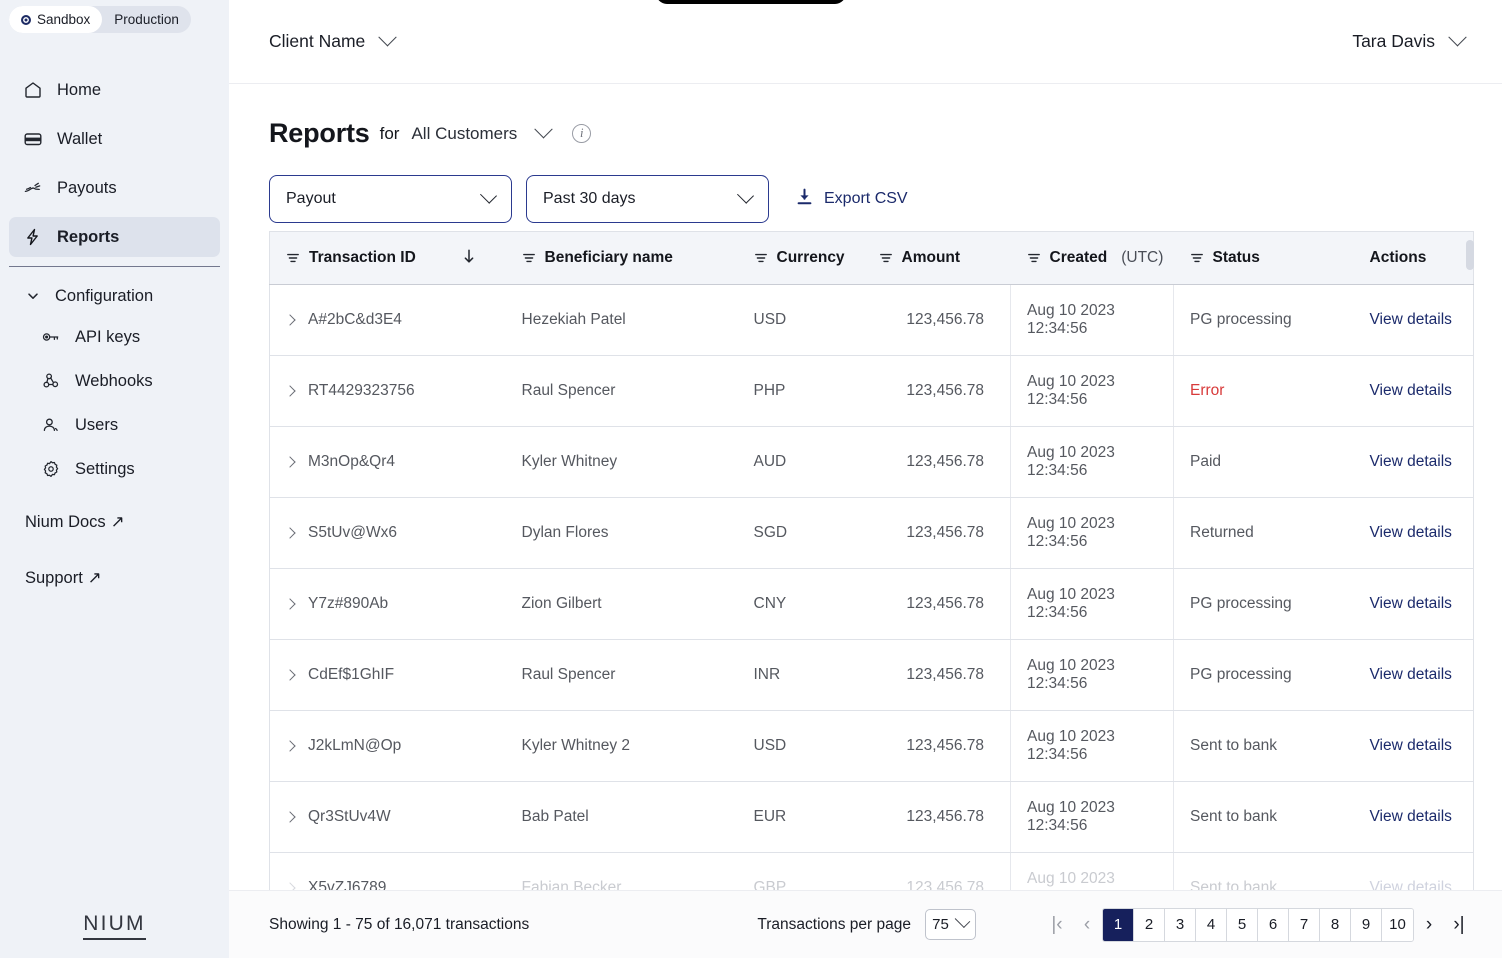 Image resolution: width=1502 pixels, height=958 pixels. What do you see at coordinates (1258, 258) in the screenshot?
I see `column-header-status: Status` at bounding box center [1258, 258].